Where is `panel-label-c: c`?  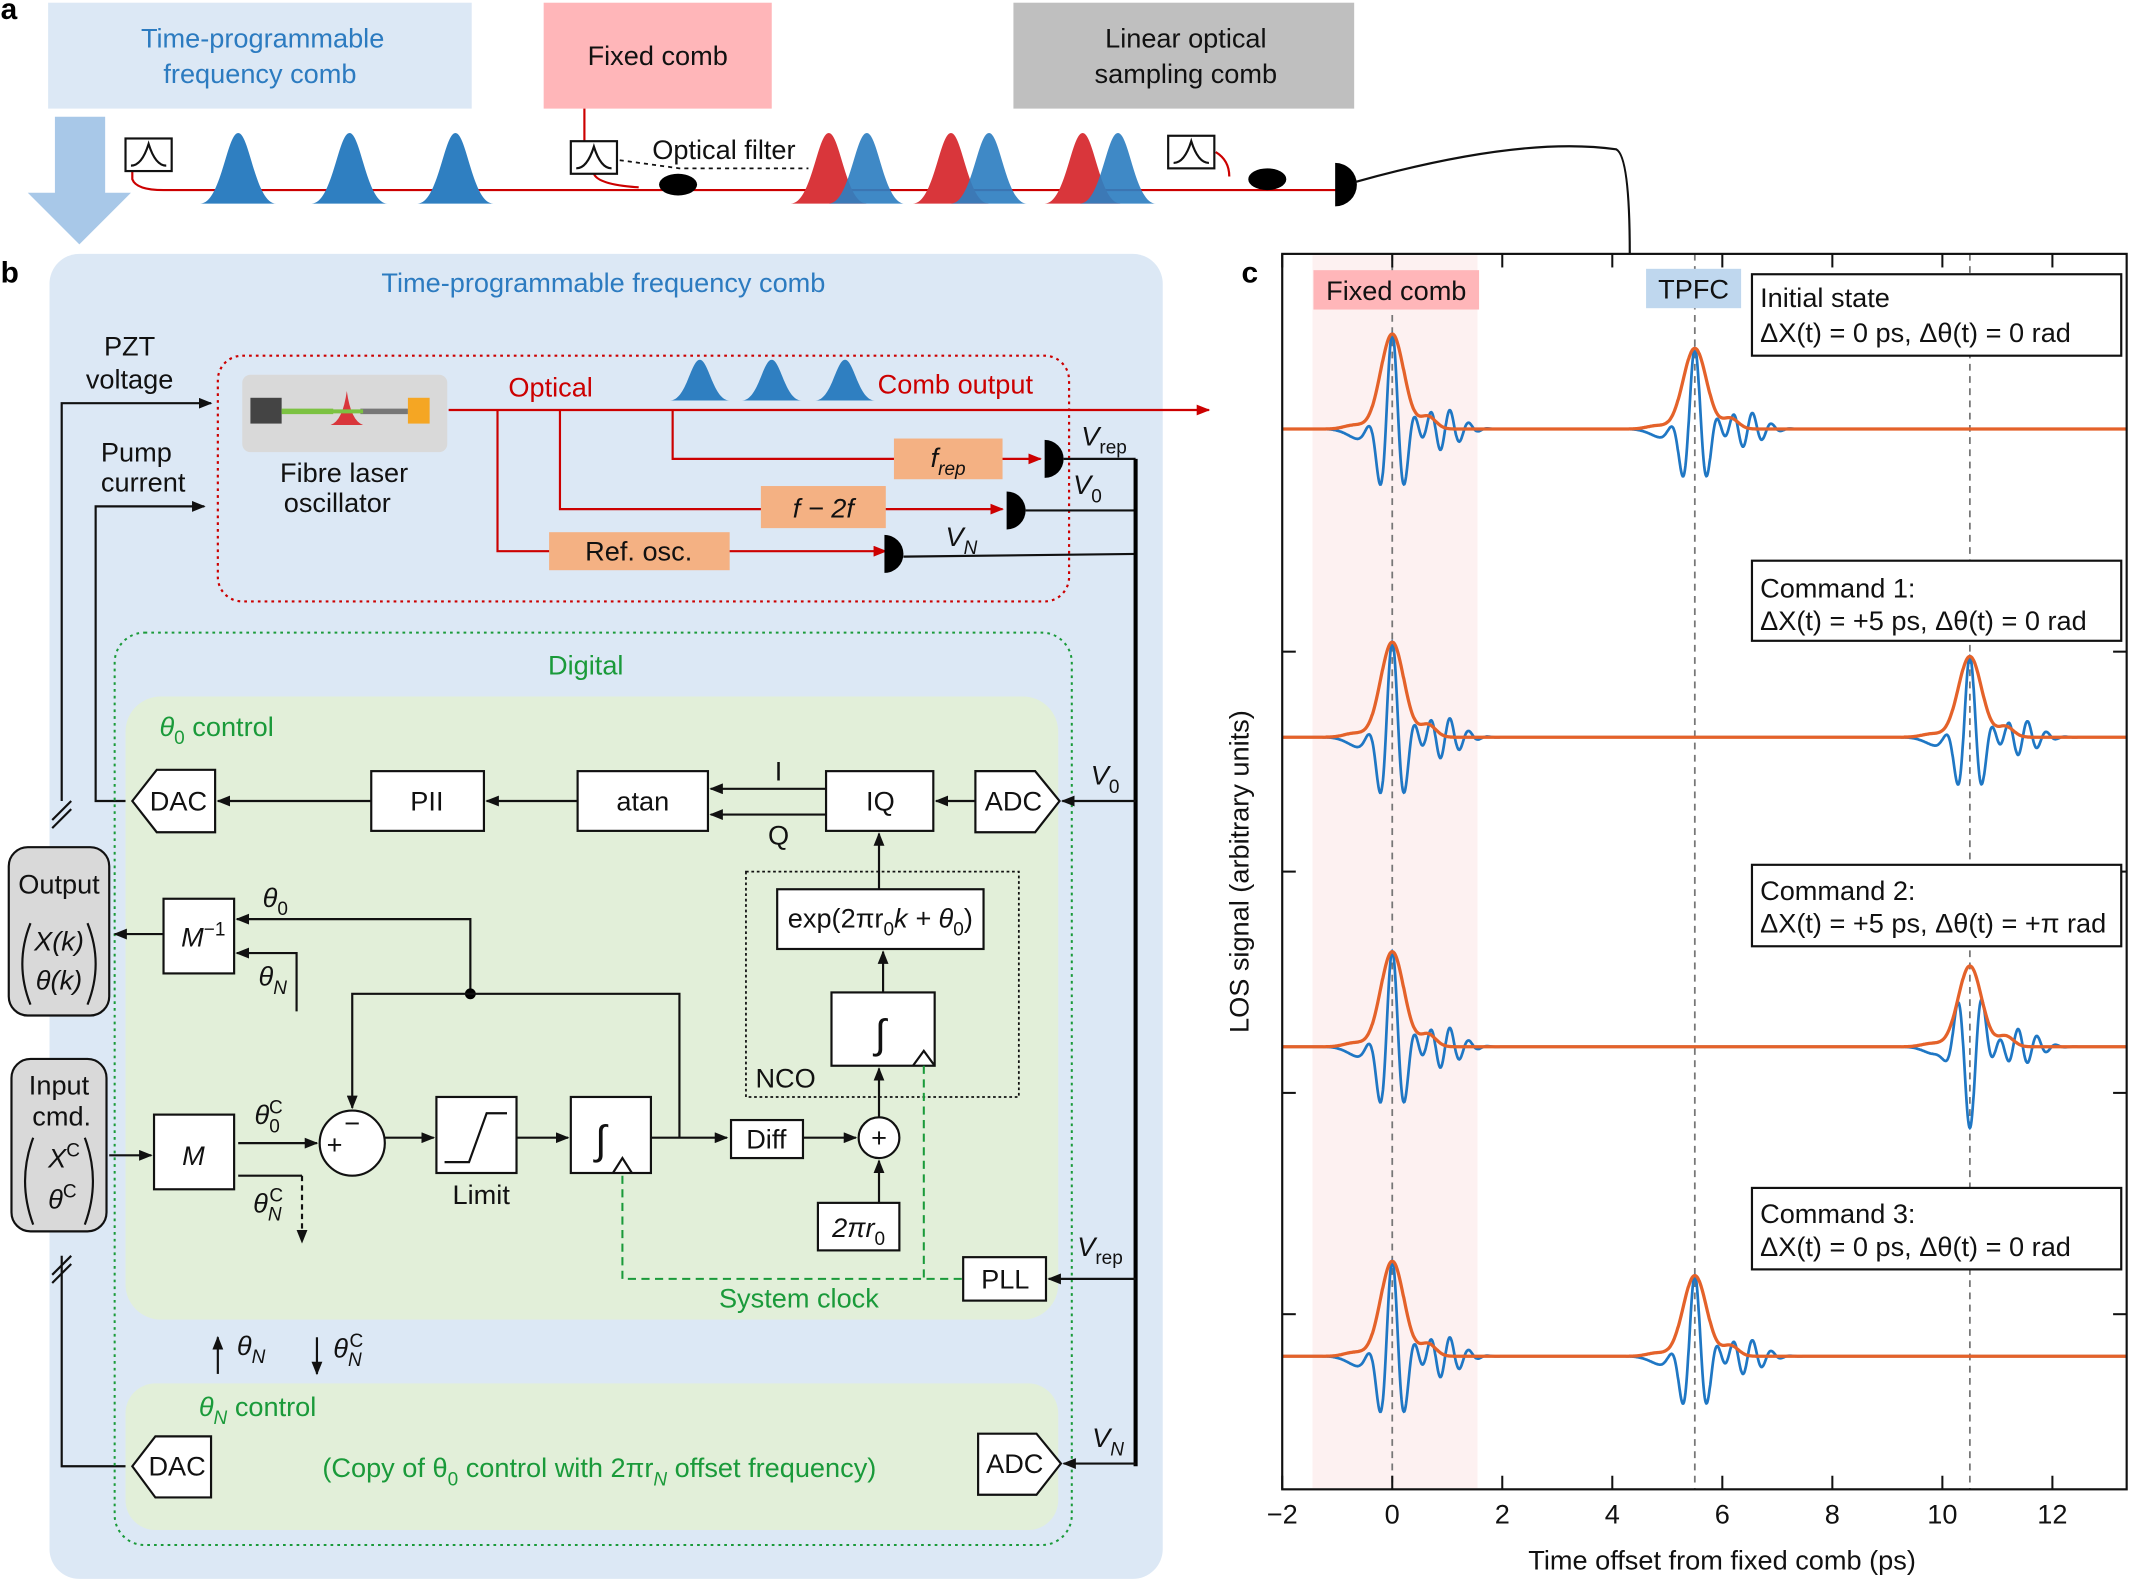 panel-label-c: c is located at coordinates (1249, 272).